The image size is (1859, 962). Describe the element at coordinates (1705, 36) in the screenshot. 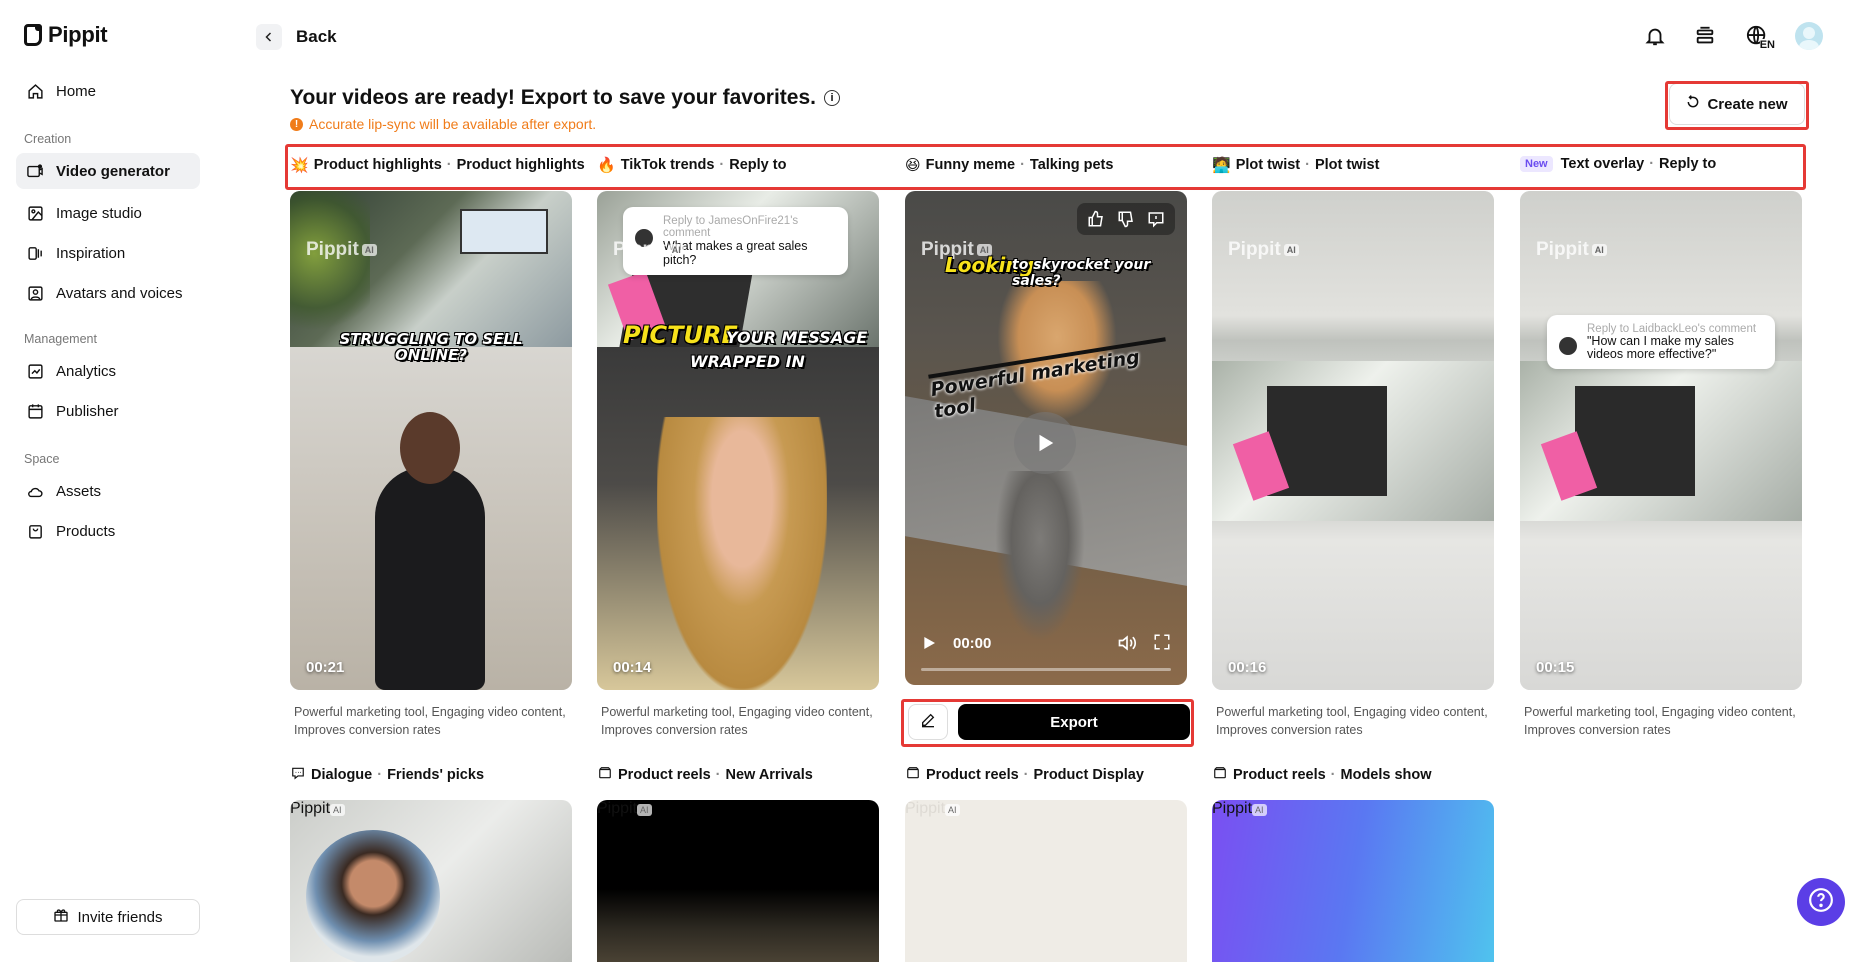

I see `stack-icon` at that location.